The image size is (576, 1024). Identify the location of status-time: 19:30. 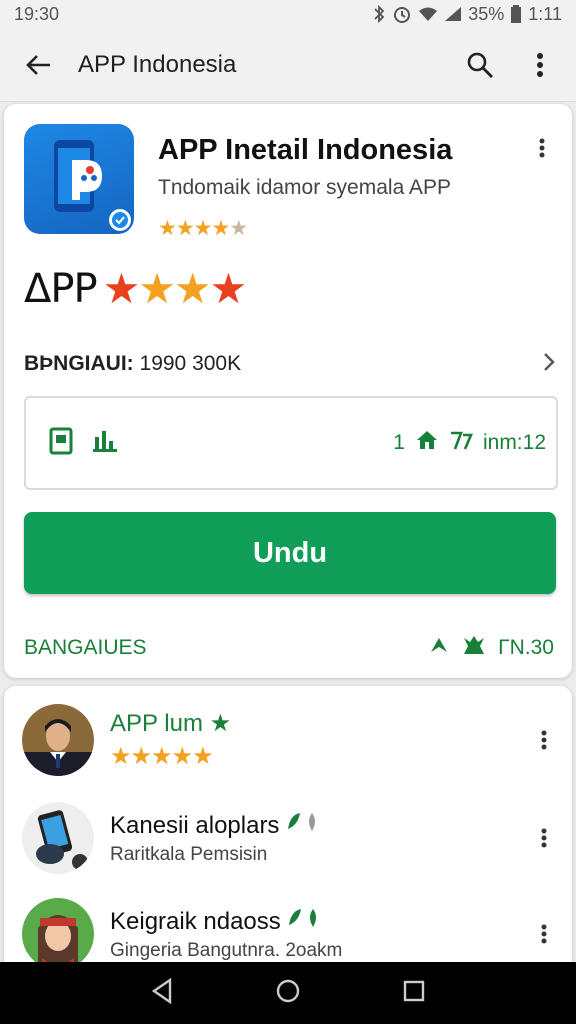
(37, 13).